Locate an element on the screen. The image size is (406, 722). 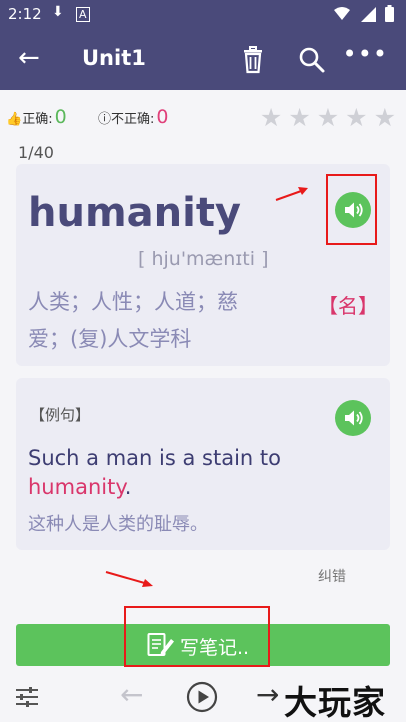
progress-counter: 1/40 is located at coordinates (36, 152).